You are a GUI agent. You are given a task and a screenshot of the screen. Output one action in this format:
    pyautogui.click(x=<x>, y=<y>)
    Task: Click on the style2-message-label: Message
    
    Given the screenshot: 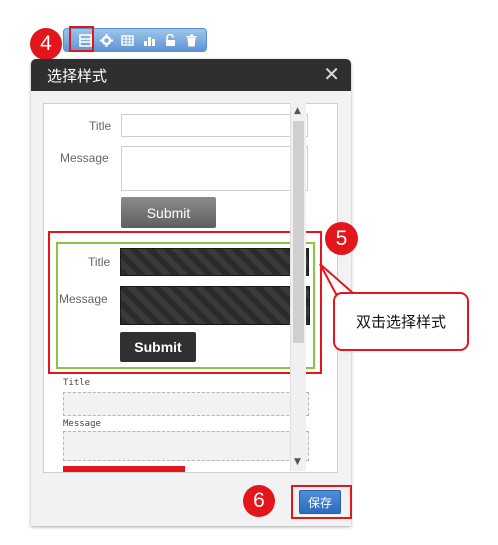 What is the action you would take?
    pyautogui.click(x=83, y=299)
    